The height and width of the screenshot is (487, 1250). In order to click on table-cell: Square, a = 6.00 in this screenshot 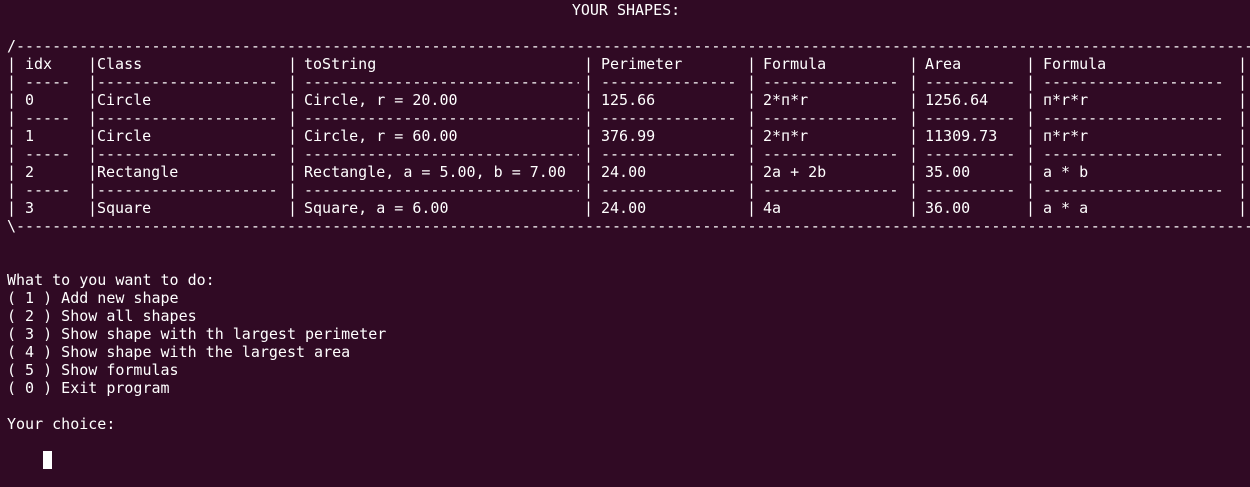, I will do `click(376, 208)`.